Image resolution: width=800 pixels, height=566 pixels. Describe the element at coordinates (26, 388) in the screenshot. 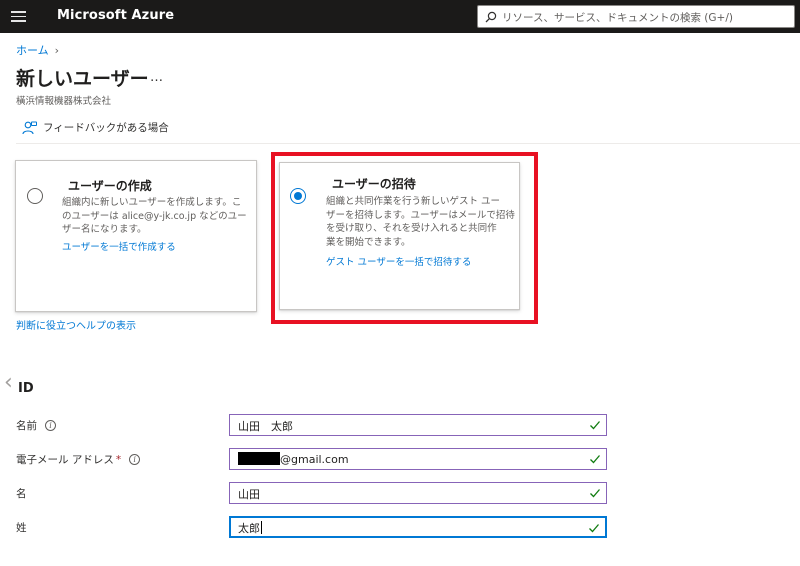

I see `identity-section-title: ID` at that location.